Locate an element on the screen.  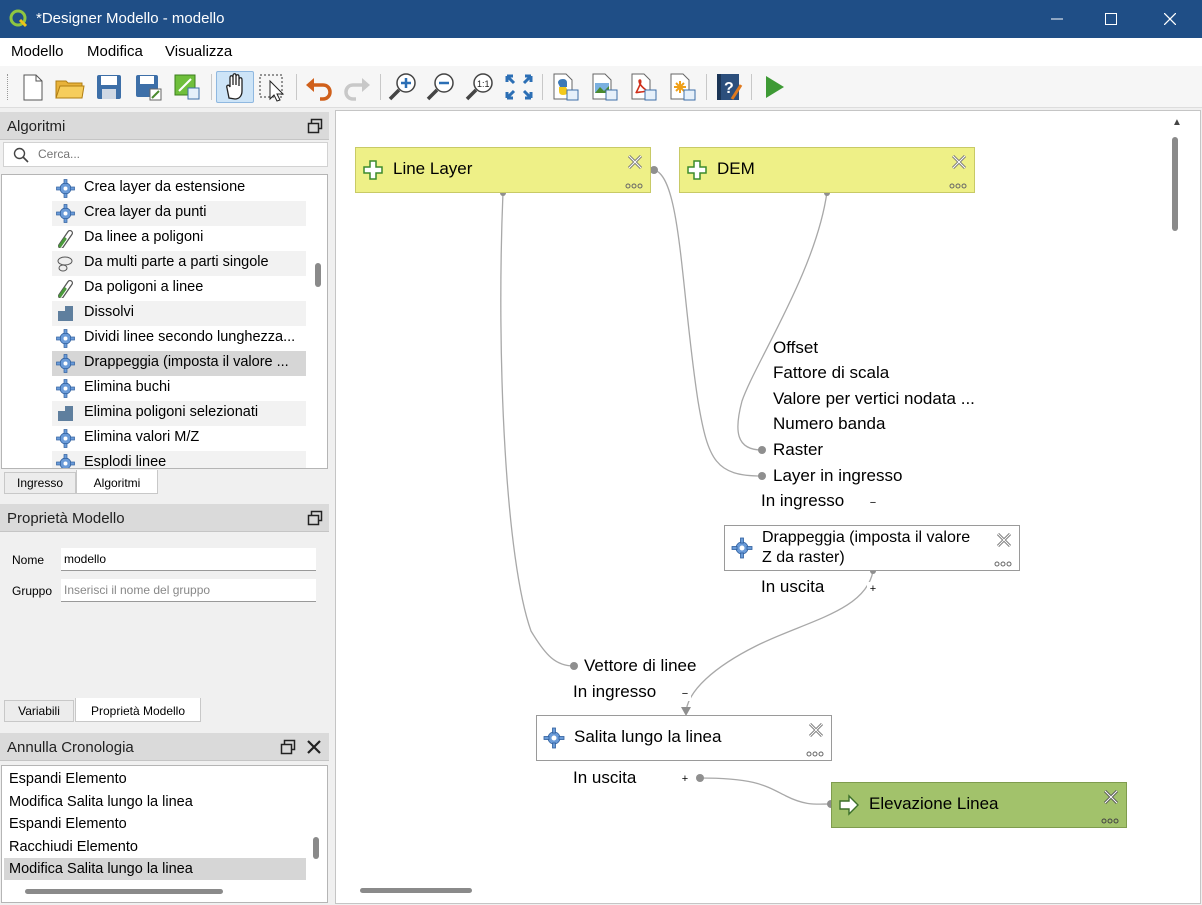
algorithm-label: Elimina valori M/Z is located at coordinates (142, 437).